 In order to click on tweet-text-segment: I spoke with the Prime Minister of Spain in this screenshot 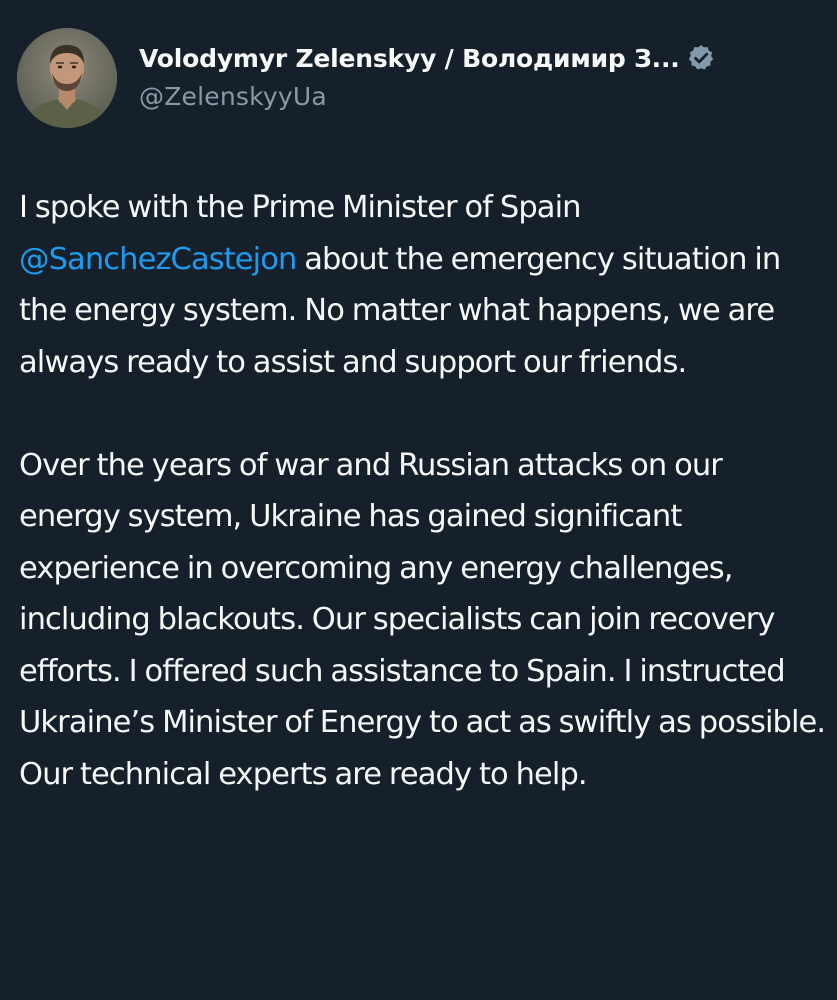, I will do `click(300, 207)`.